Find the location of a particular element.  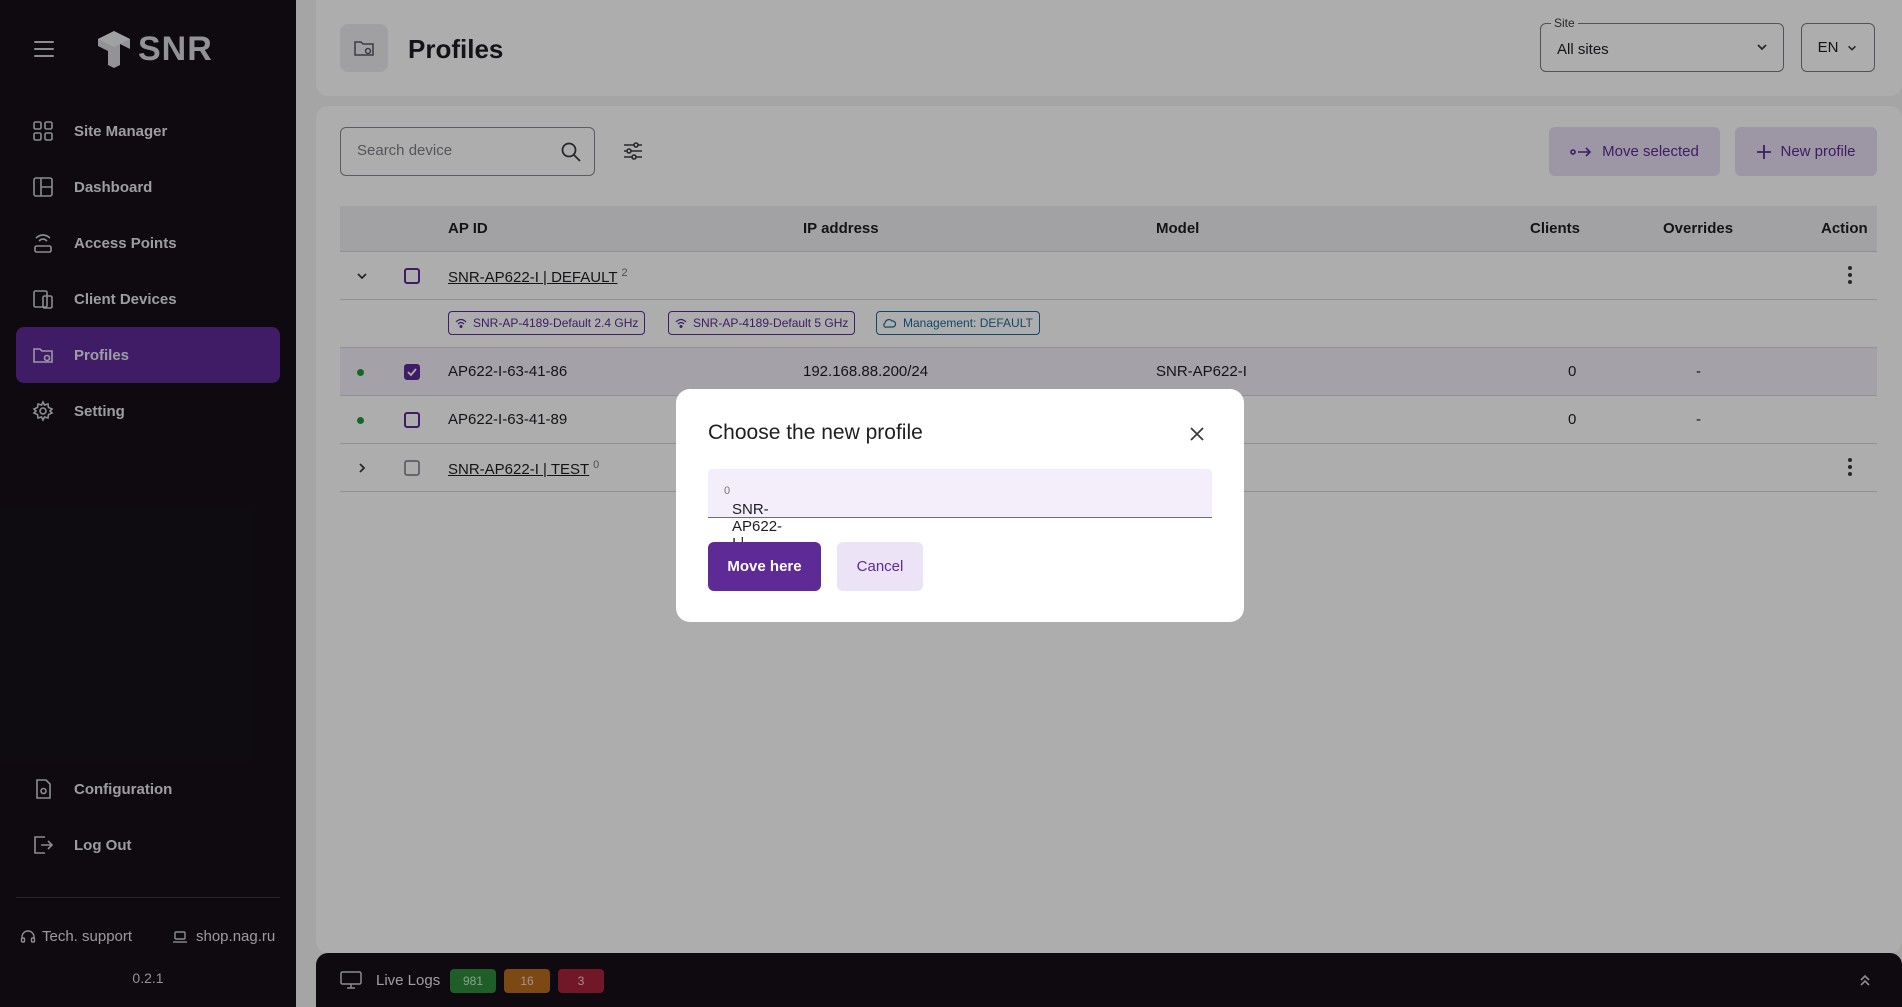

dialog-title: Choose the new profile is located at coordinates (815, 432).